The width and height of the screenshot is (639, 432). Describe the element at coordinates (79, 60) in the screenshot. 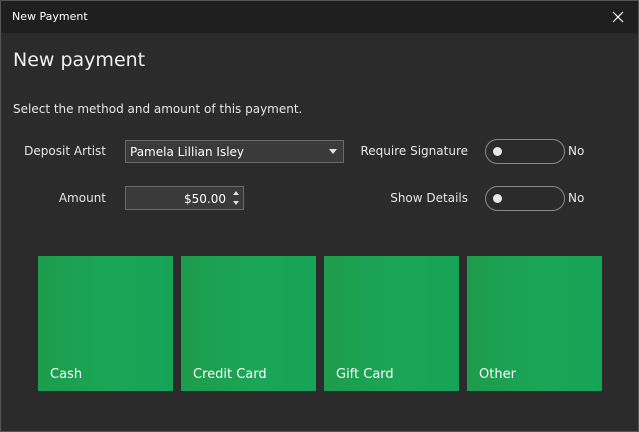

I see `page-title: New payment` at that location.